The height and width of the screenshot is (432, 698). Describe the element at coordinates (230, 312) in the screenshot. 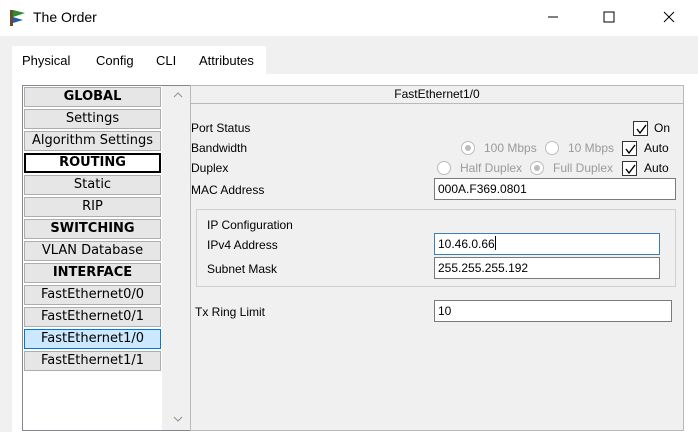

I see `tx-ring-limit-label: Tx Ring Limit` at that location.